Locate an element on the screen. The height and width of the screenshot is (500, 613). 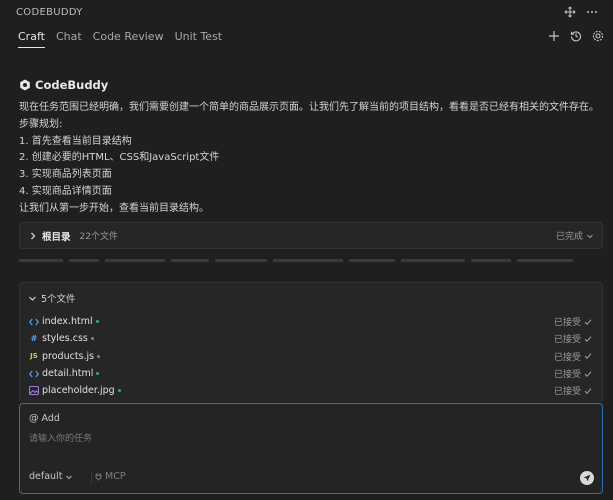
settings-button is located at coordinates (598, 36).